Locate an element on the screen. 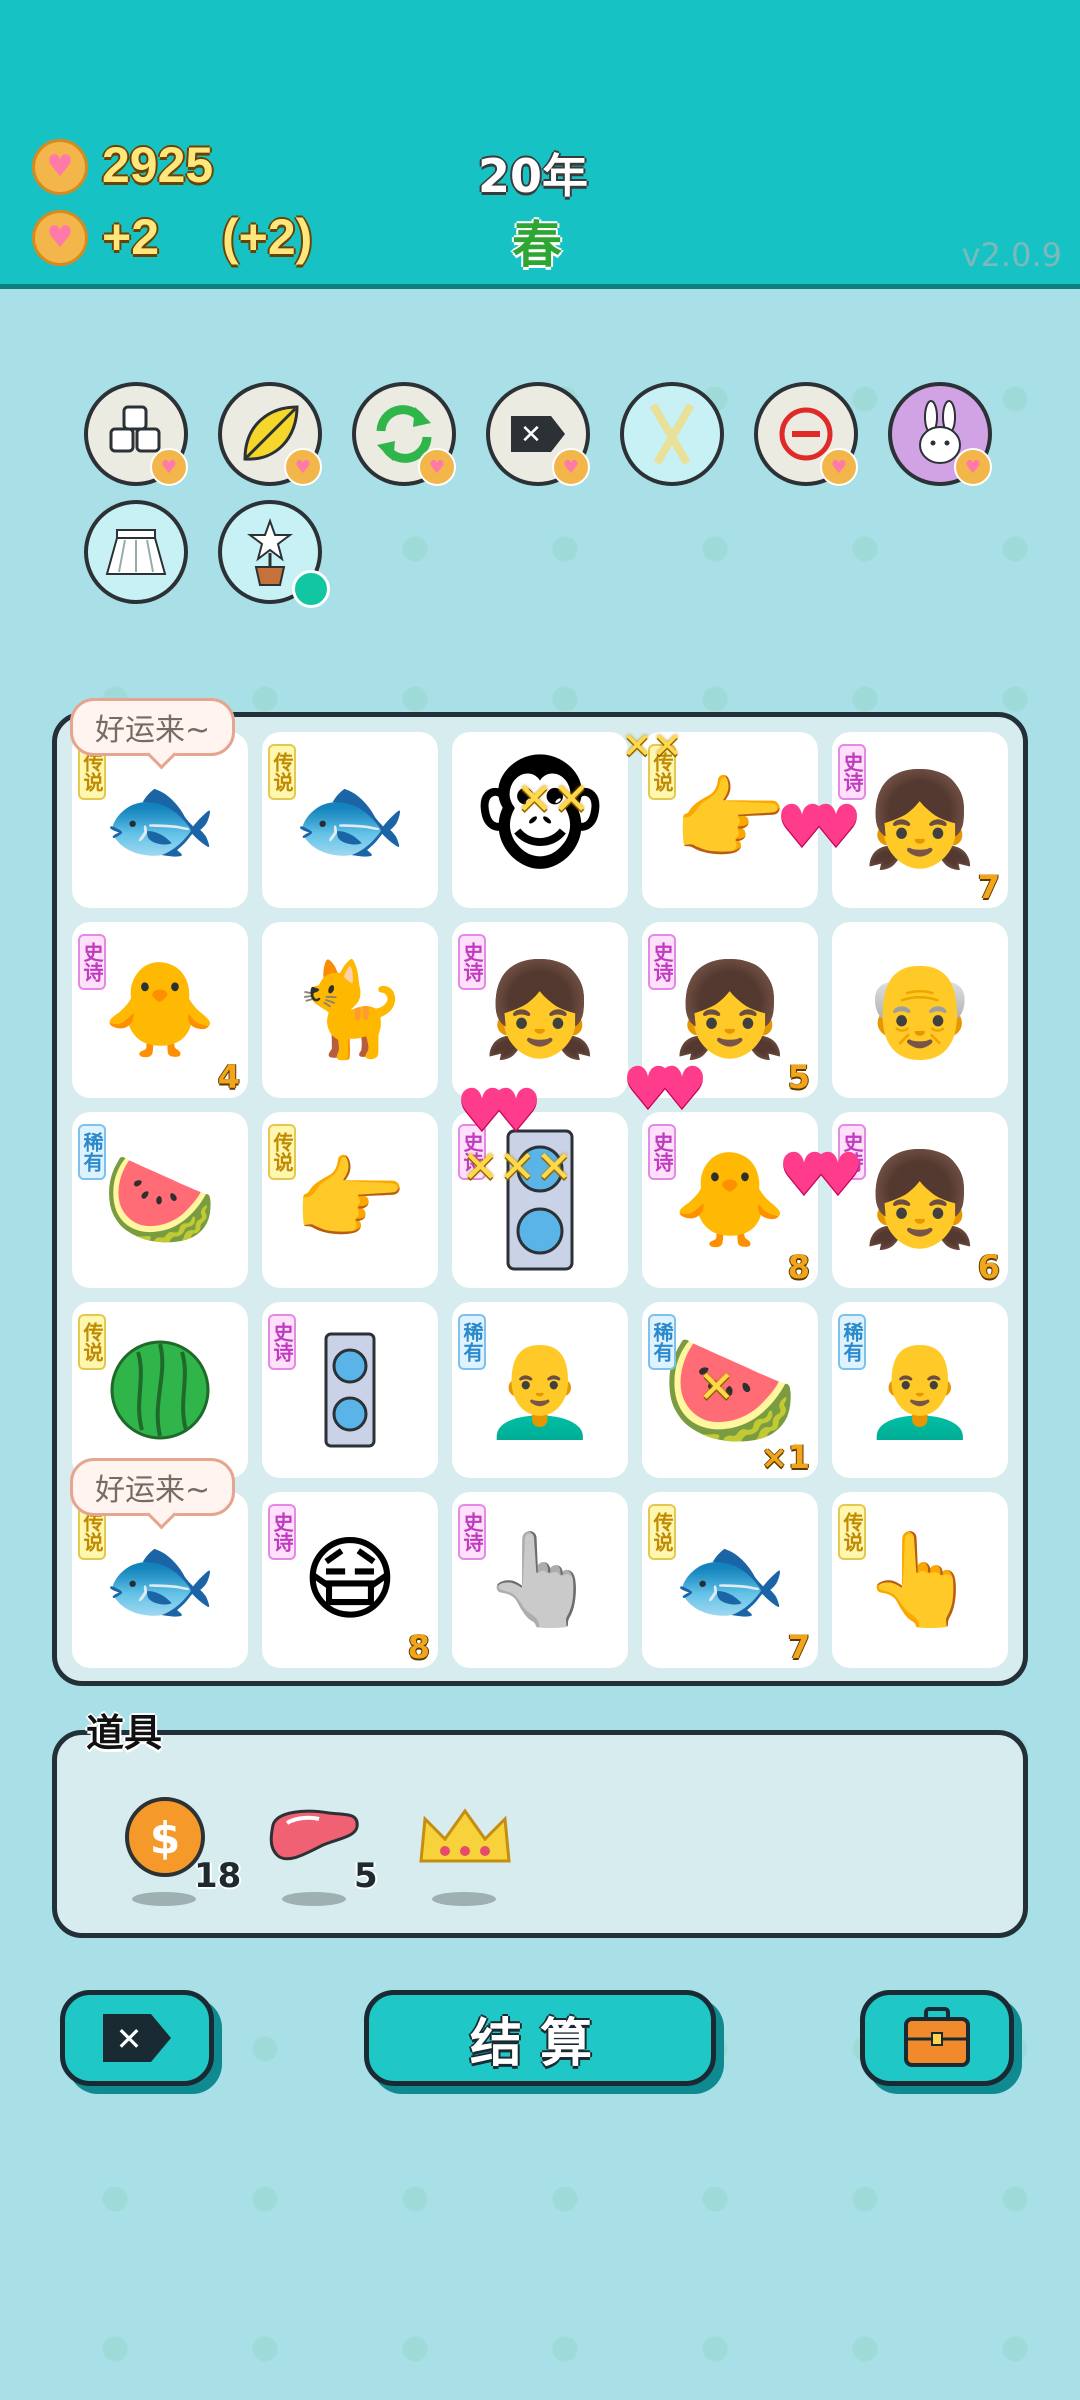  symbol-koi-fish: 传说 🐟 is located at coordinates (350, 820).